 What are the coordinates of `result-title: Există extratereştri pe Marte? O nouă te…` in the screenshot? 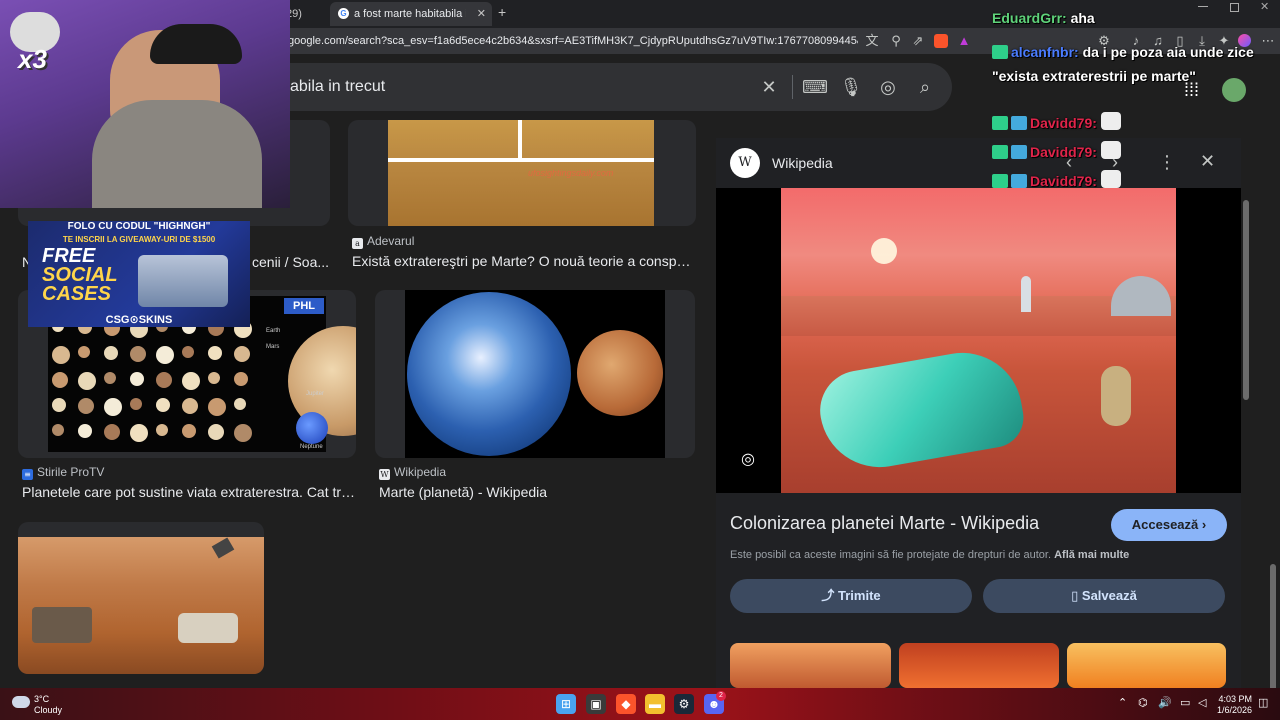 It's located at (522, 261).